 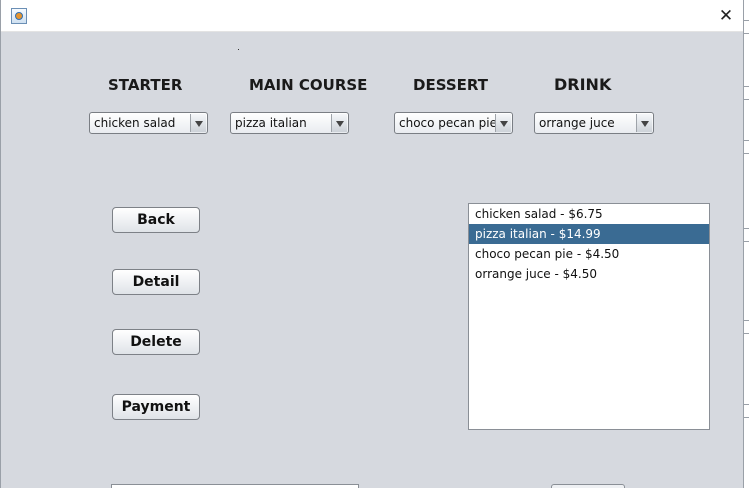 I want to click on main-course-select: pizza italian, so click(x=289, y=123).